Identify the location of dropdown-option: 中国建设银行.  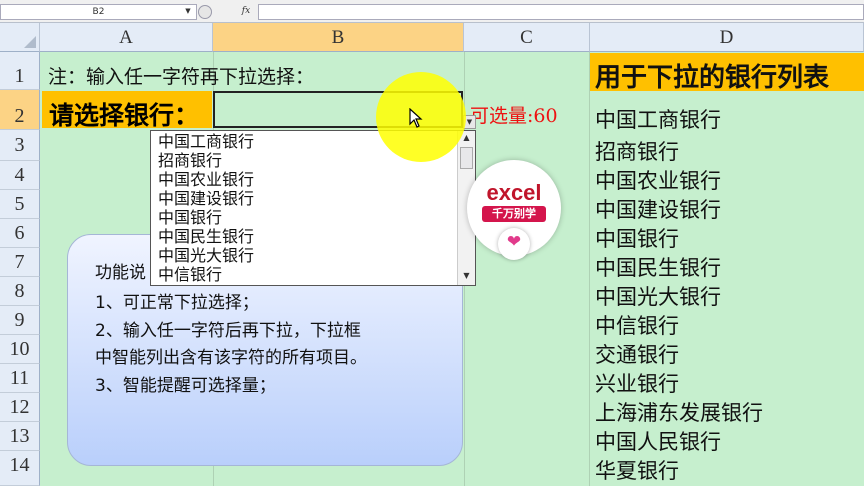
(206, 198).